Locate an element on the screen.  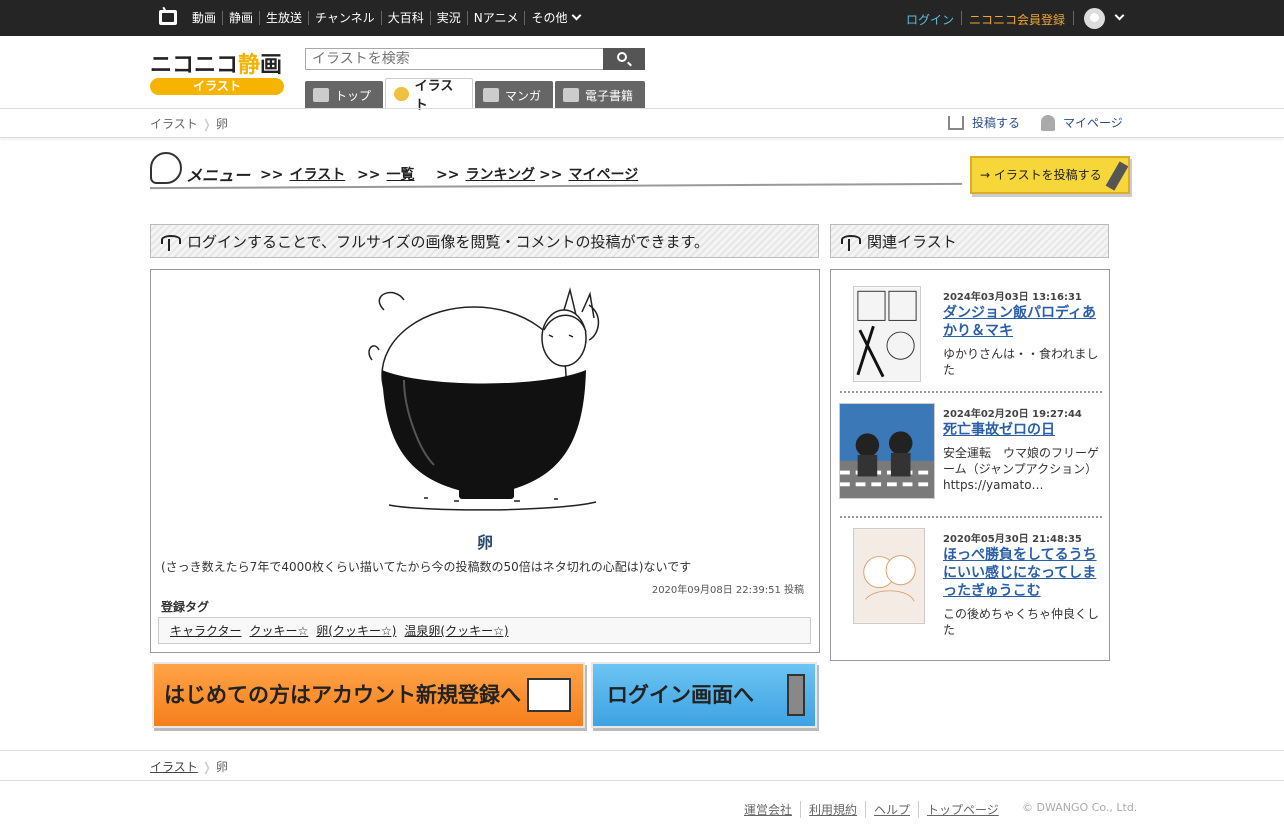
post-illust-button: → イラストを投稿する is located at coordinates (1050, 175).